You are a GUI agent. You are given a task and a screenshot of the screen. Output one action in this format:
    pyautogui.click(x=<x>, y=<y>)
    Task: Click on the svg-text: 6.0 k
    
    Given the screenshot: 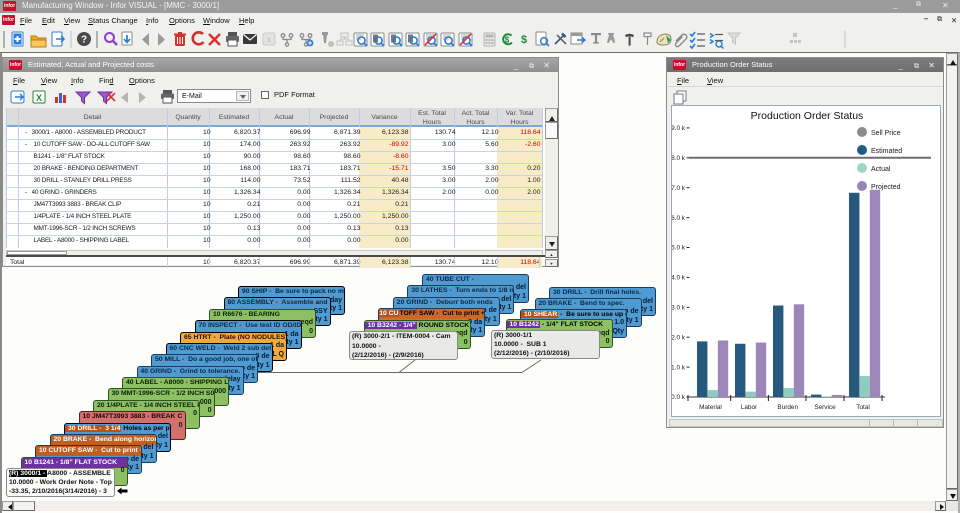 What is the action you would take?
    pyautogui.click(x=679, y=218)
    